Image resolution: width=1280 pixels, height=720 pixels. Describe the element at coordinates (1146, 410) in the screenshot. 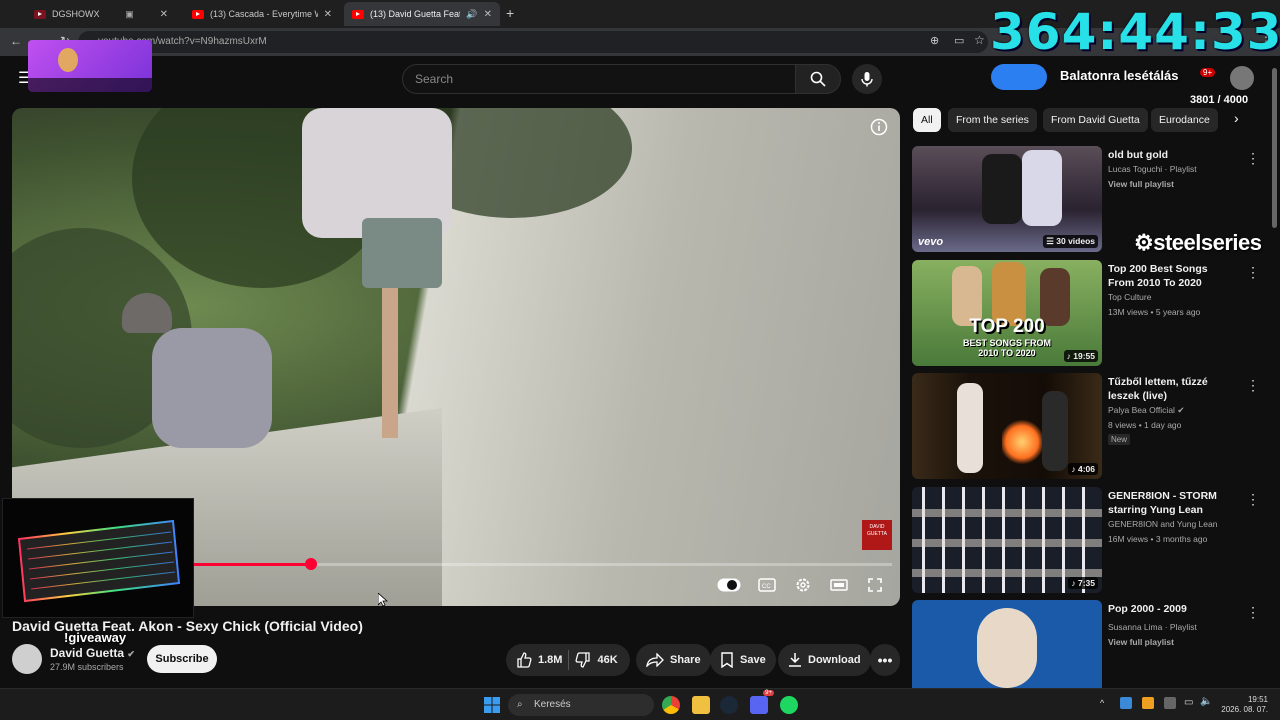

I see `recommendation-channel: Palya Bea Official ✔` at that location.